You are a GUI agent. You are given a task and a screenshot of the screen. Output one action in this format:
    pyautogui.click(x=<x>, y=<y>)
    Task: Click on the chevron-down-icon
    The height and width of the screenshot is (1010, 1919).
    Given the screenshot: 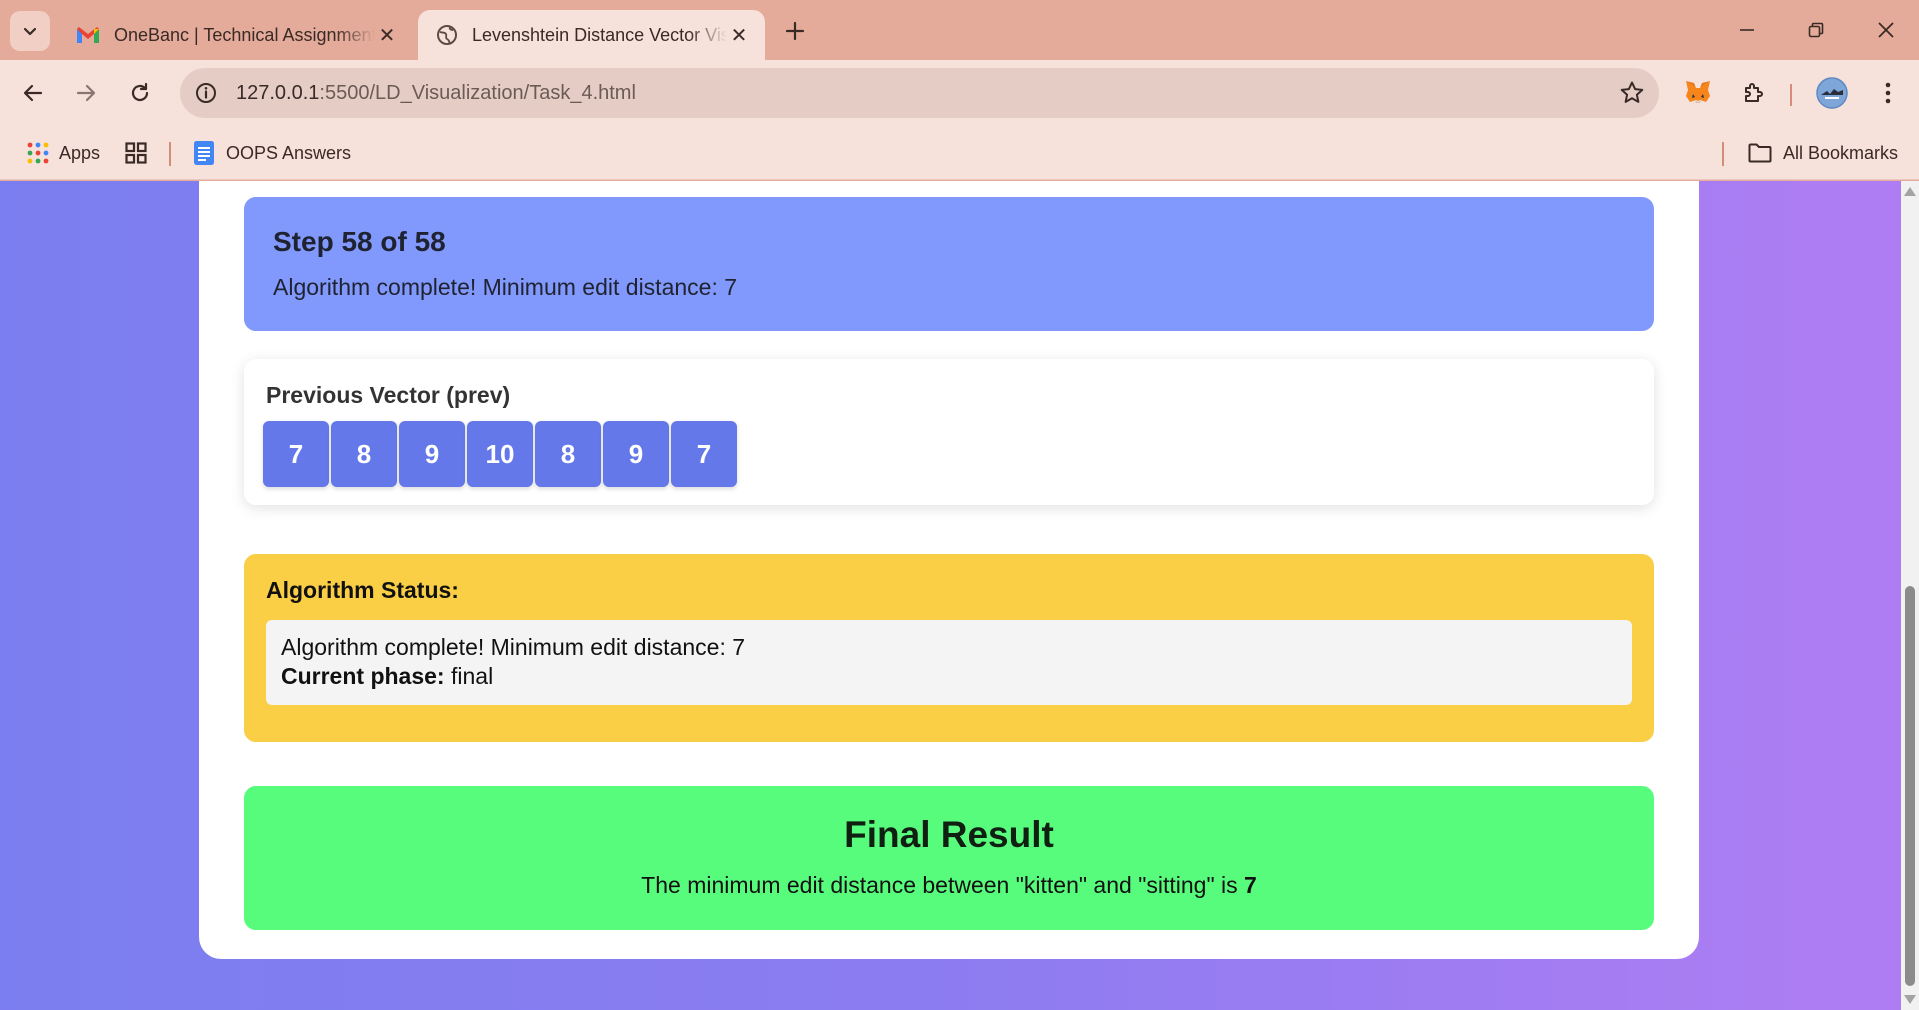 What is the action you would take?
    pyautogui.click(x=30, y=31)
    